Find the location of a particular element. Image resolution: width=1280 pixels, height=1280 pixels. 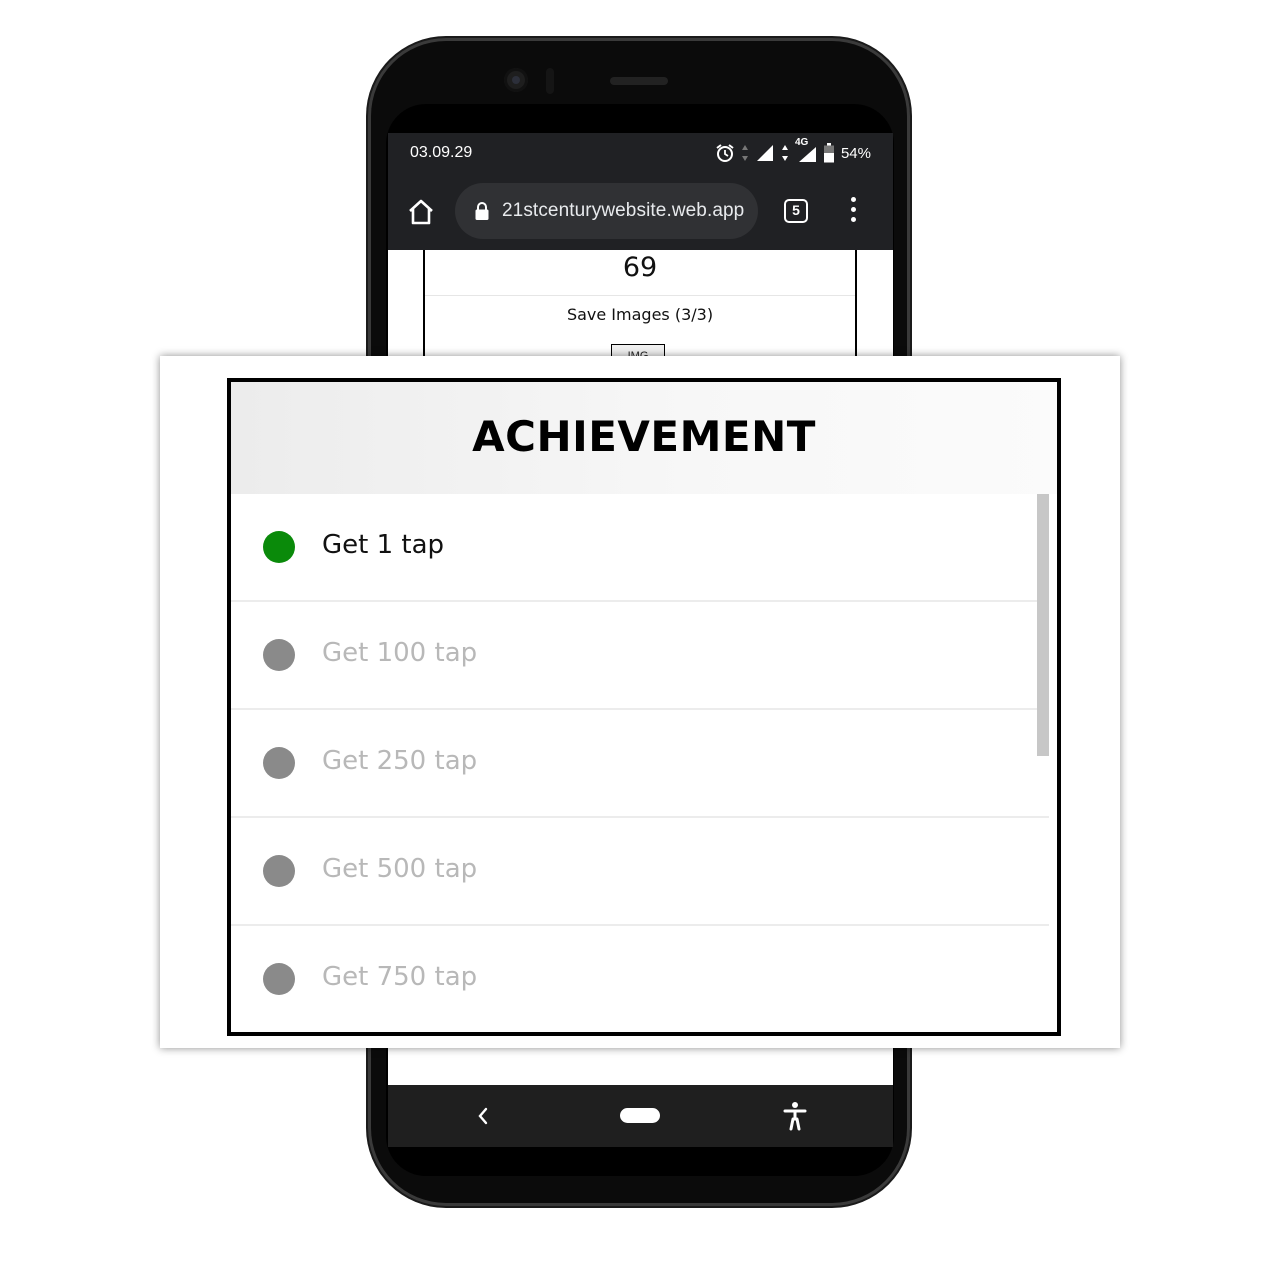

achievement-label: Get 500 tap is located at coordinates (400, 869).